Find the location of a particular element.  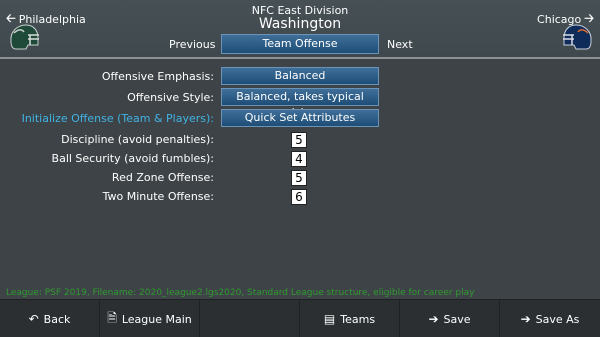

header-divider is located at coordinates (300, 58).